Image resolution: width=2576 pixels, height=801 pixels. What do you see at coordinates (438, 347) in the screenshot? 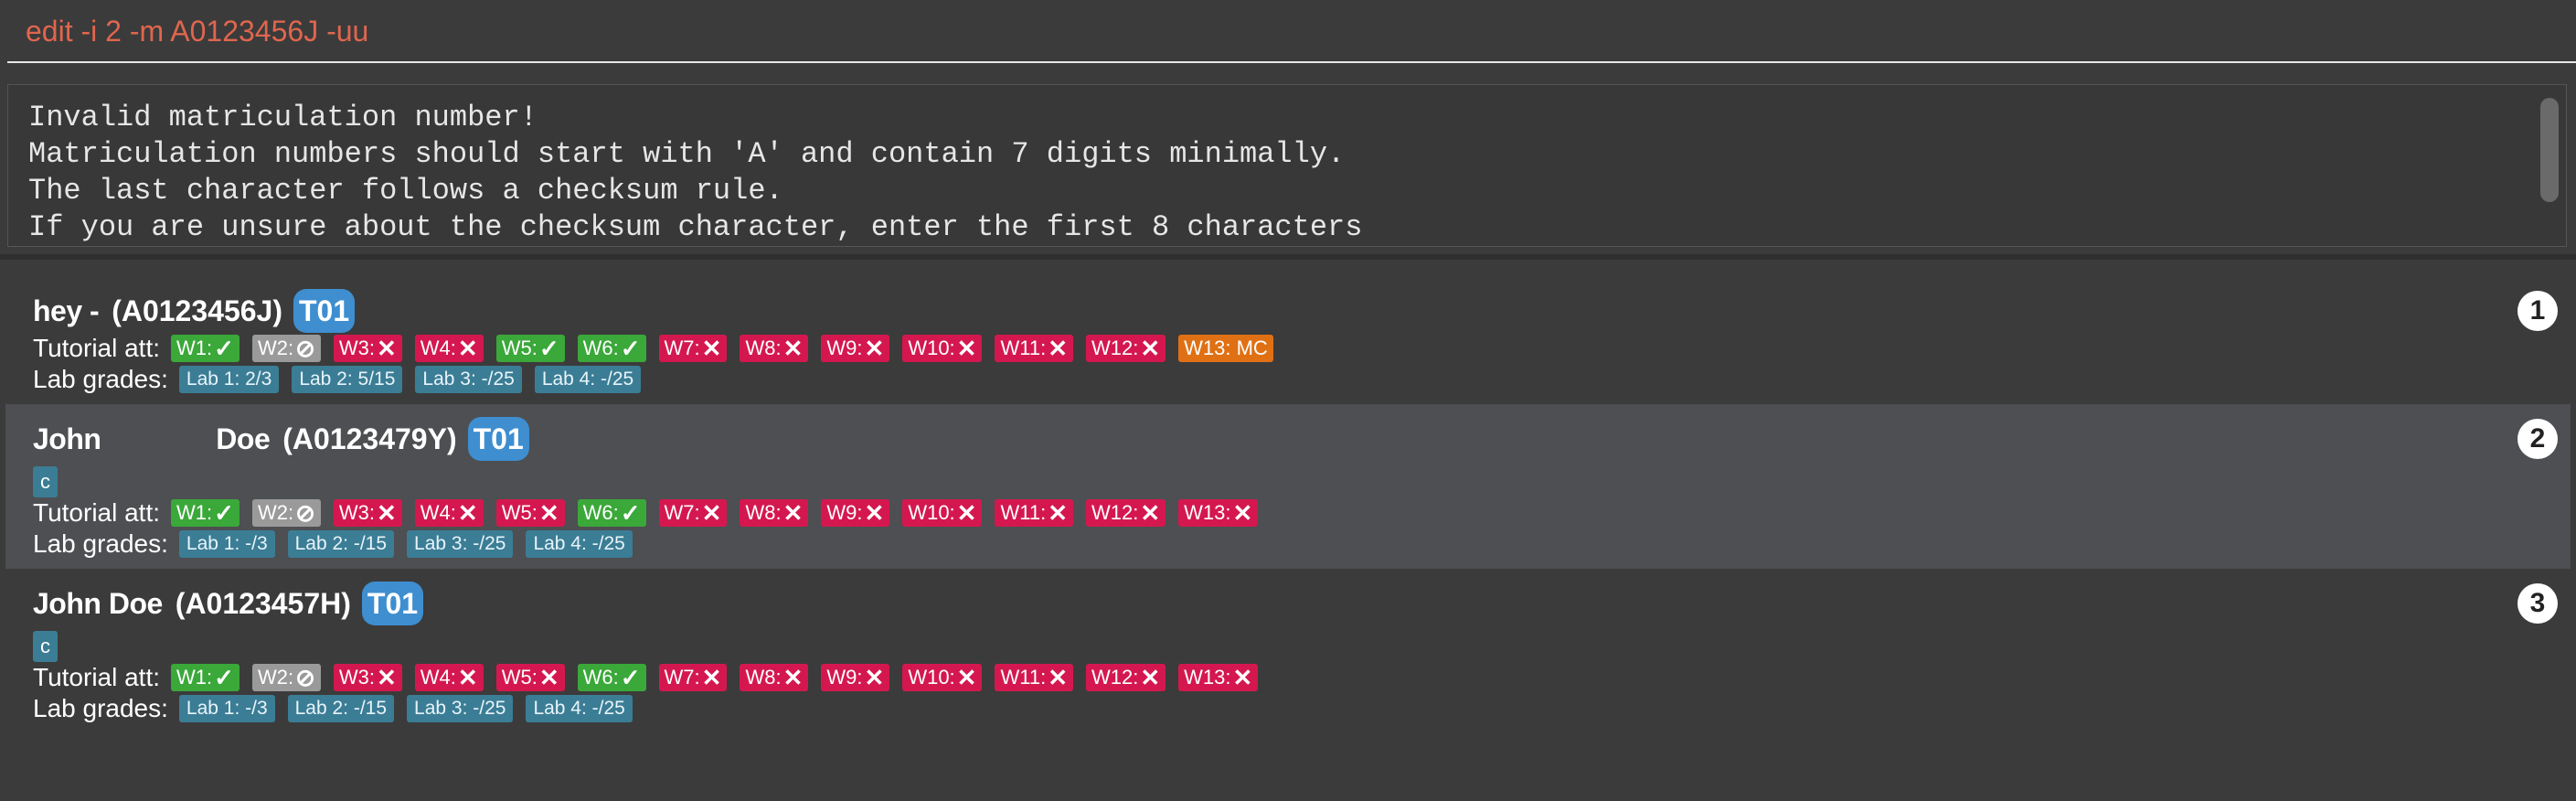
I see `attendance-week: W4:` at bounding box center [438, 347].